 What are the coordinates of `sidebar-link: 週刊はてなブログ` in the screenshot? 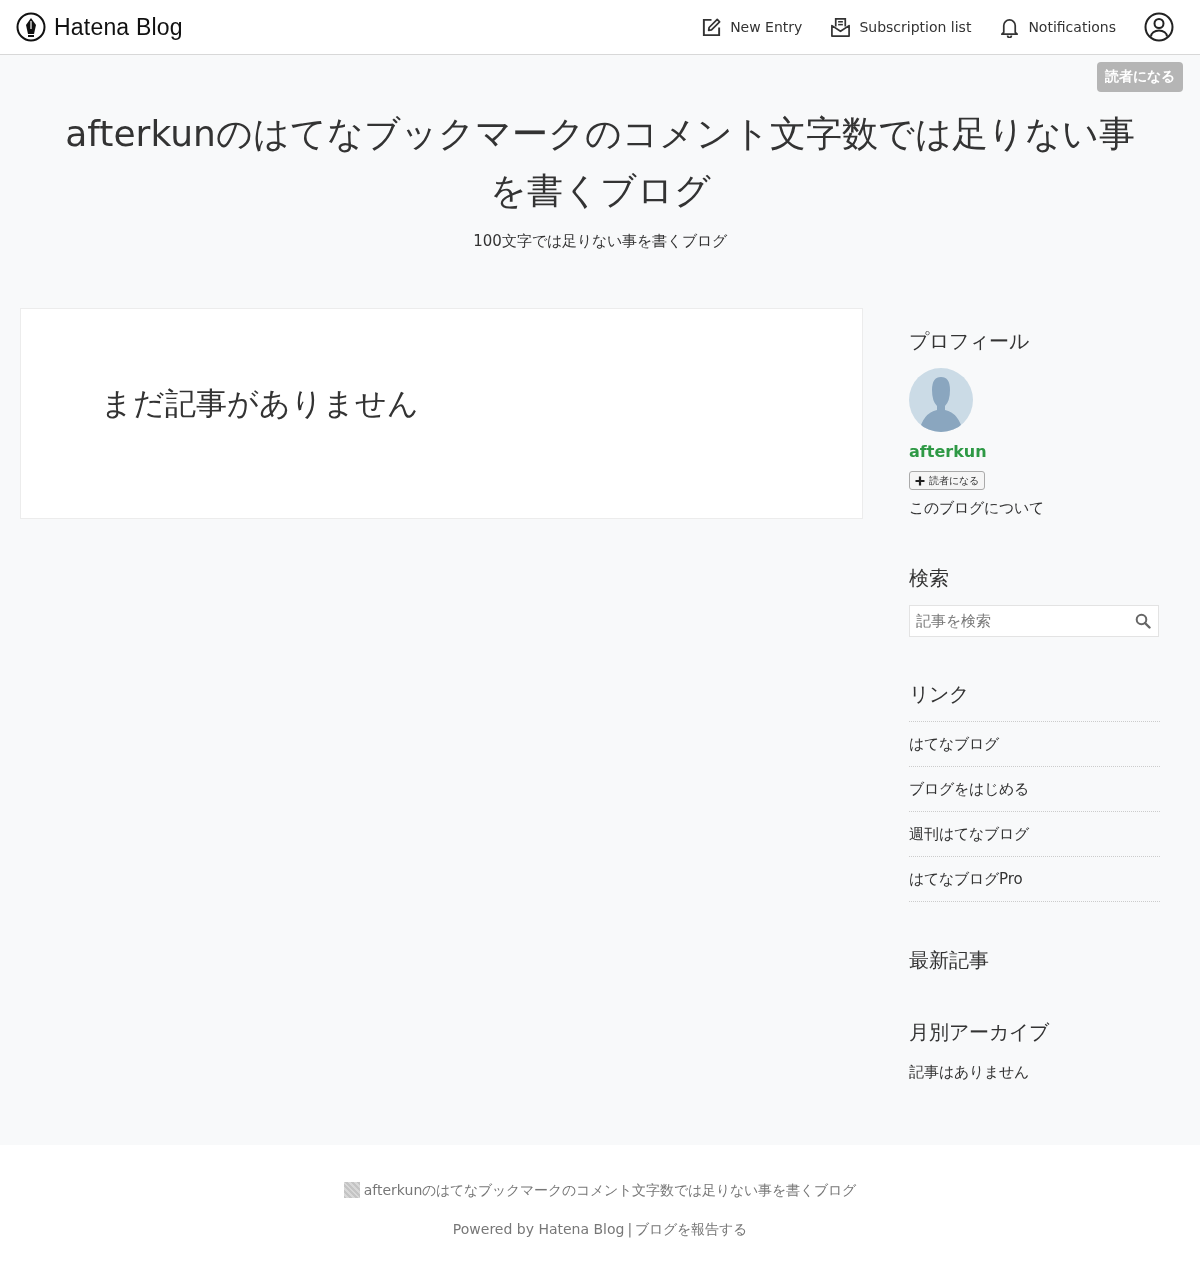 It's located at (969, 834).